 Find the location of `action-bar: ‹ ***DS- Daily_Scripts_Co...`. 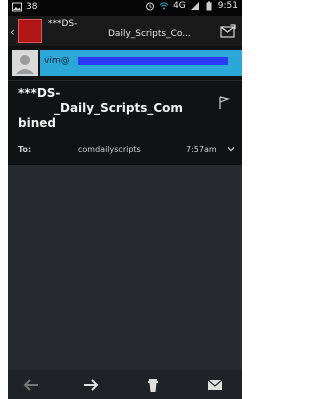

action-bar: ‹ ***DS- Daily_Scripts_Co... is located at coordinates (125, 31).